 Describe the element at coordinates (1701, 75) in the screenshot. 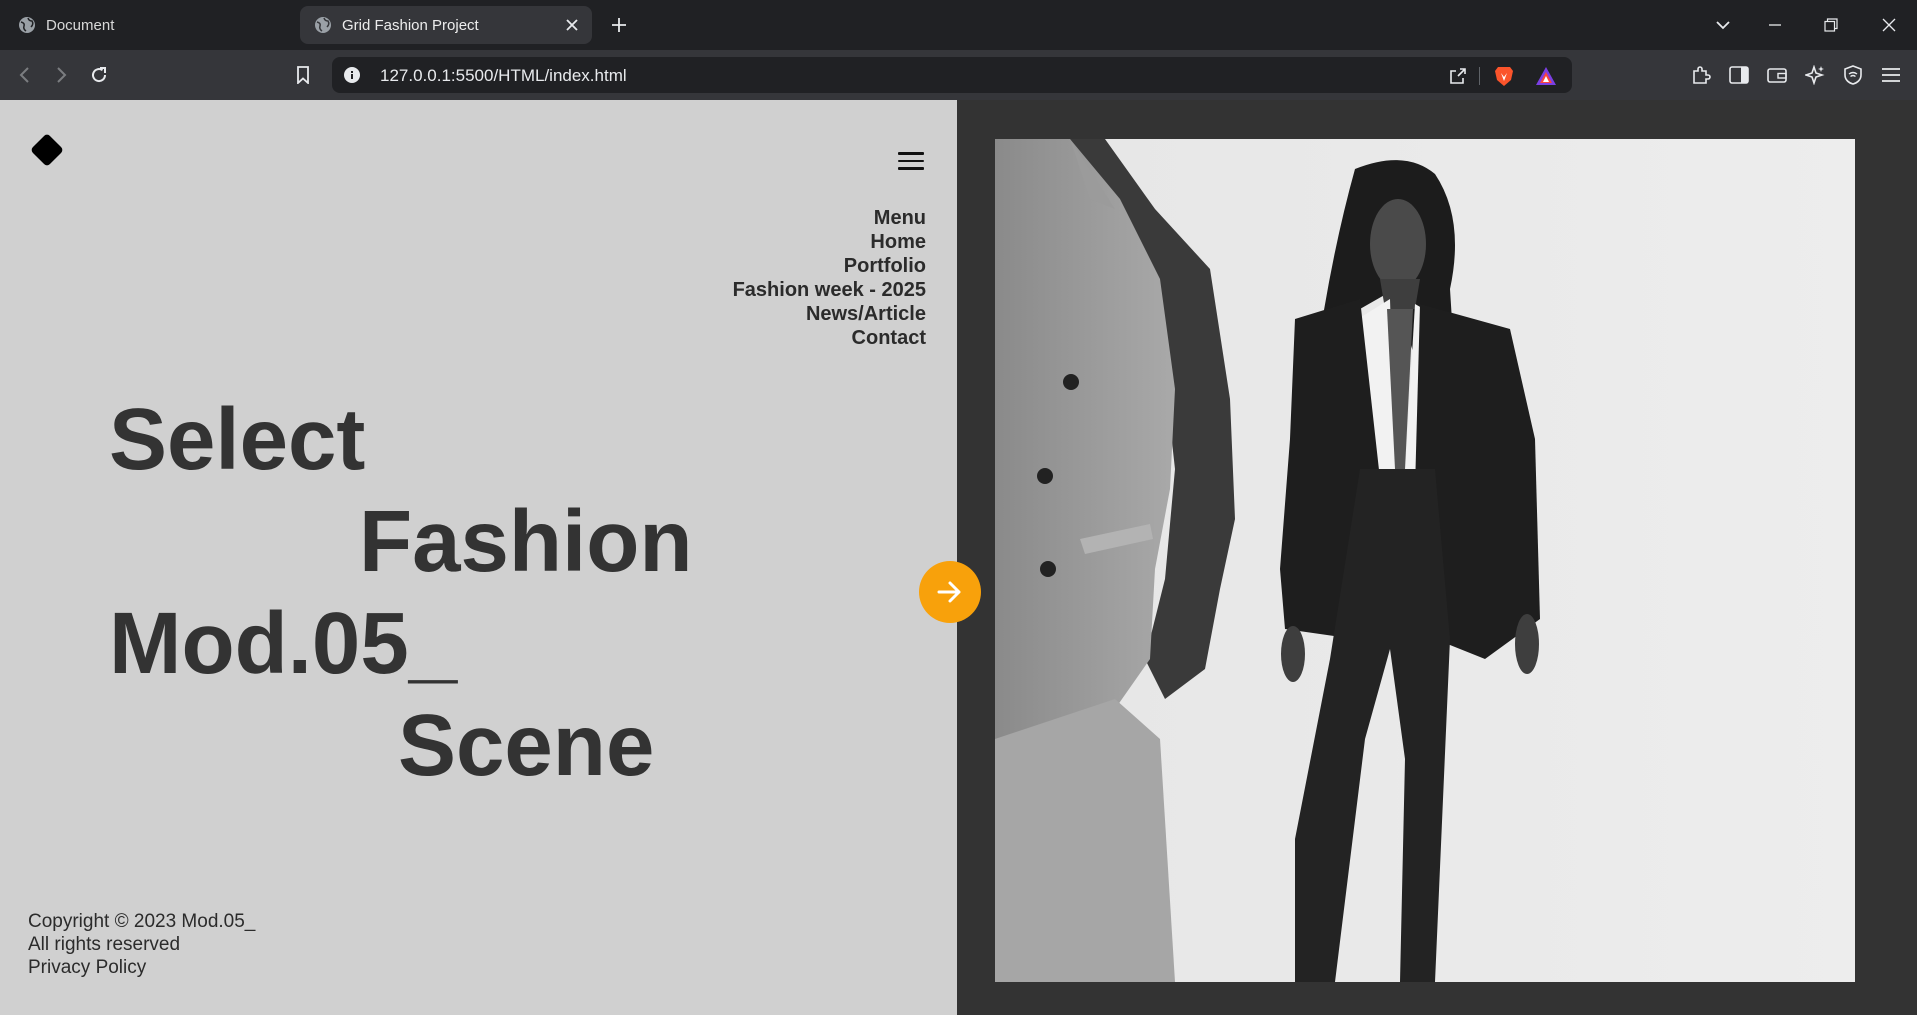

I see `extensions-icon` at that location.